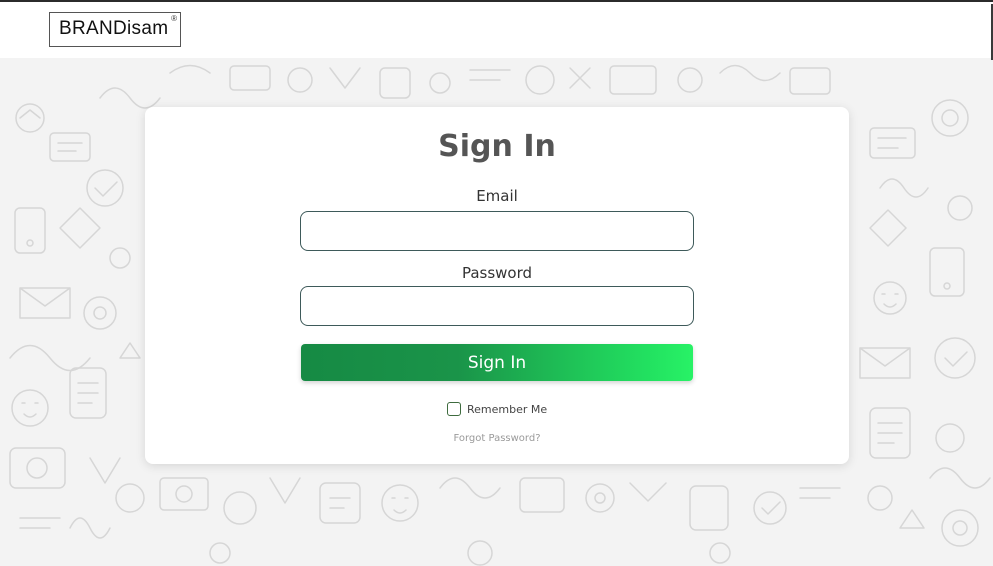 The image size is (993, 566). Describe the element at coordinates (497, 196) in the screenshot. I see `email-label: Email` at that location.